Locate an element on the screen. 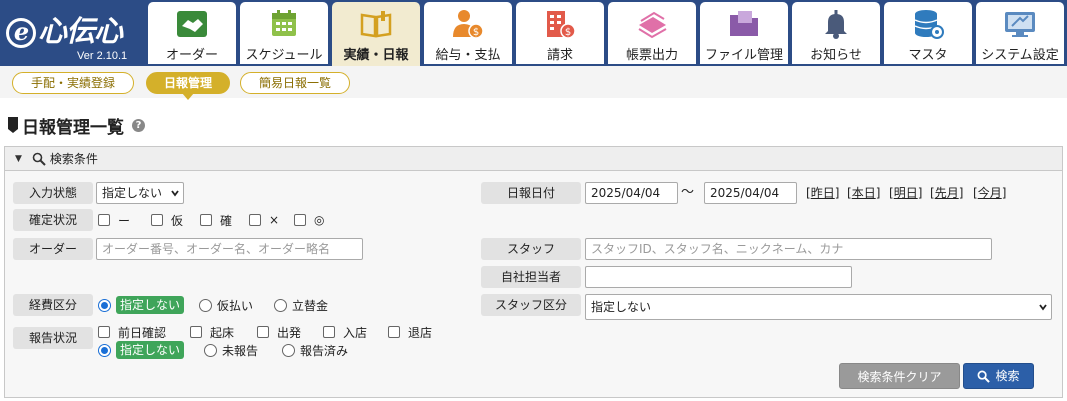 Image resolution: width=1067 pixels, height=401 pixels. sub-navigation: 手配・実績登録 日報管理 簡易日報一覧 is located at coordinates (533, 83).